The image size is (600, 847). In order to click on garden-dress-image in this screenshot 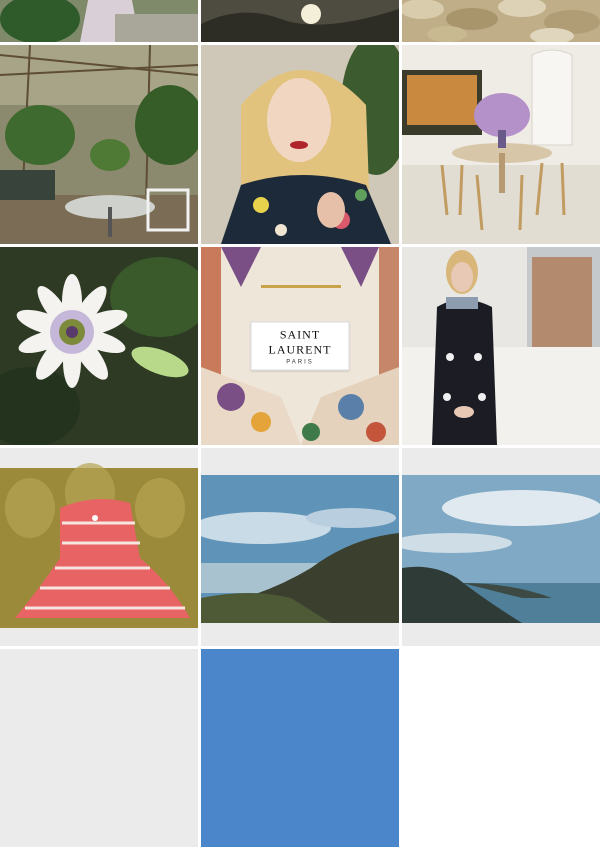, I will do `click(99, 21)`.